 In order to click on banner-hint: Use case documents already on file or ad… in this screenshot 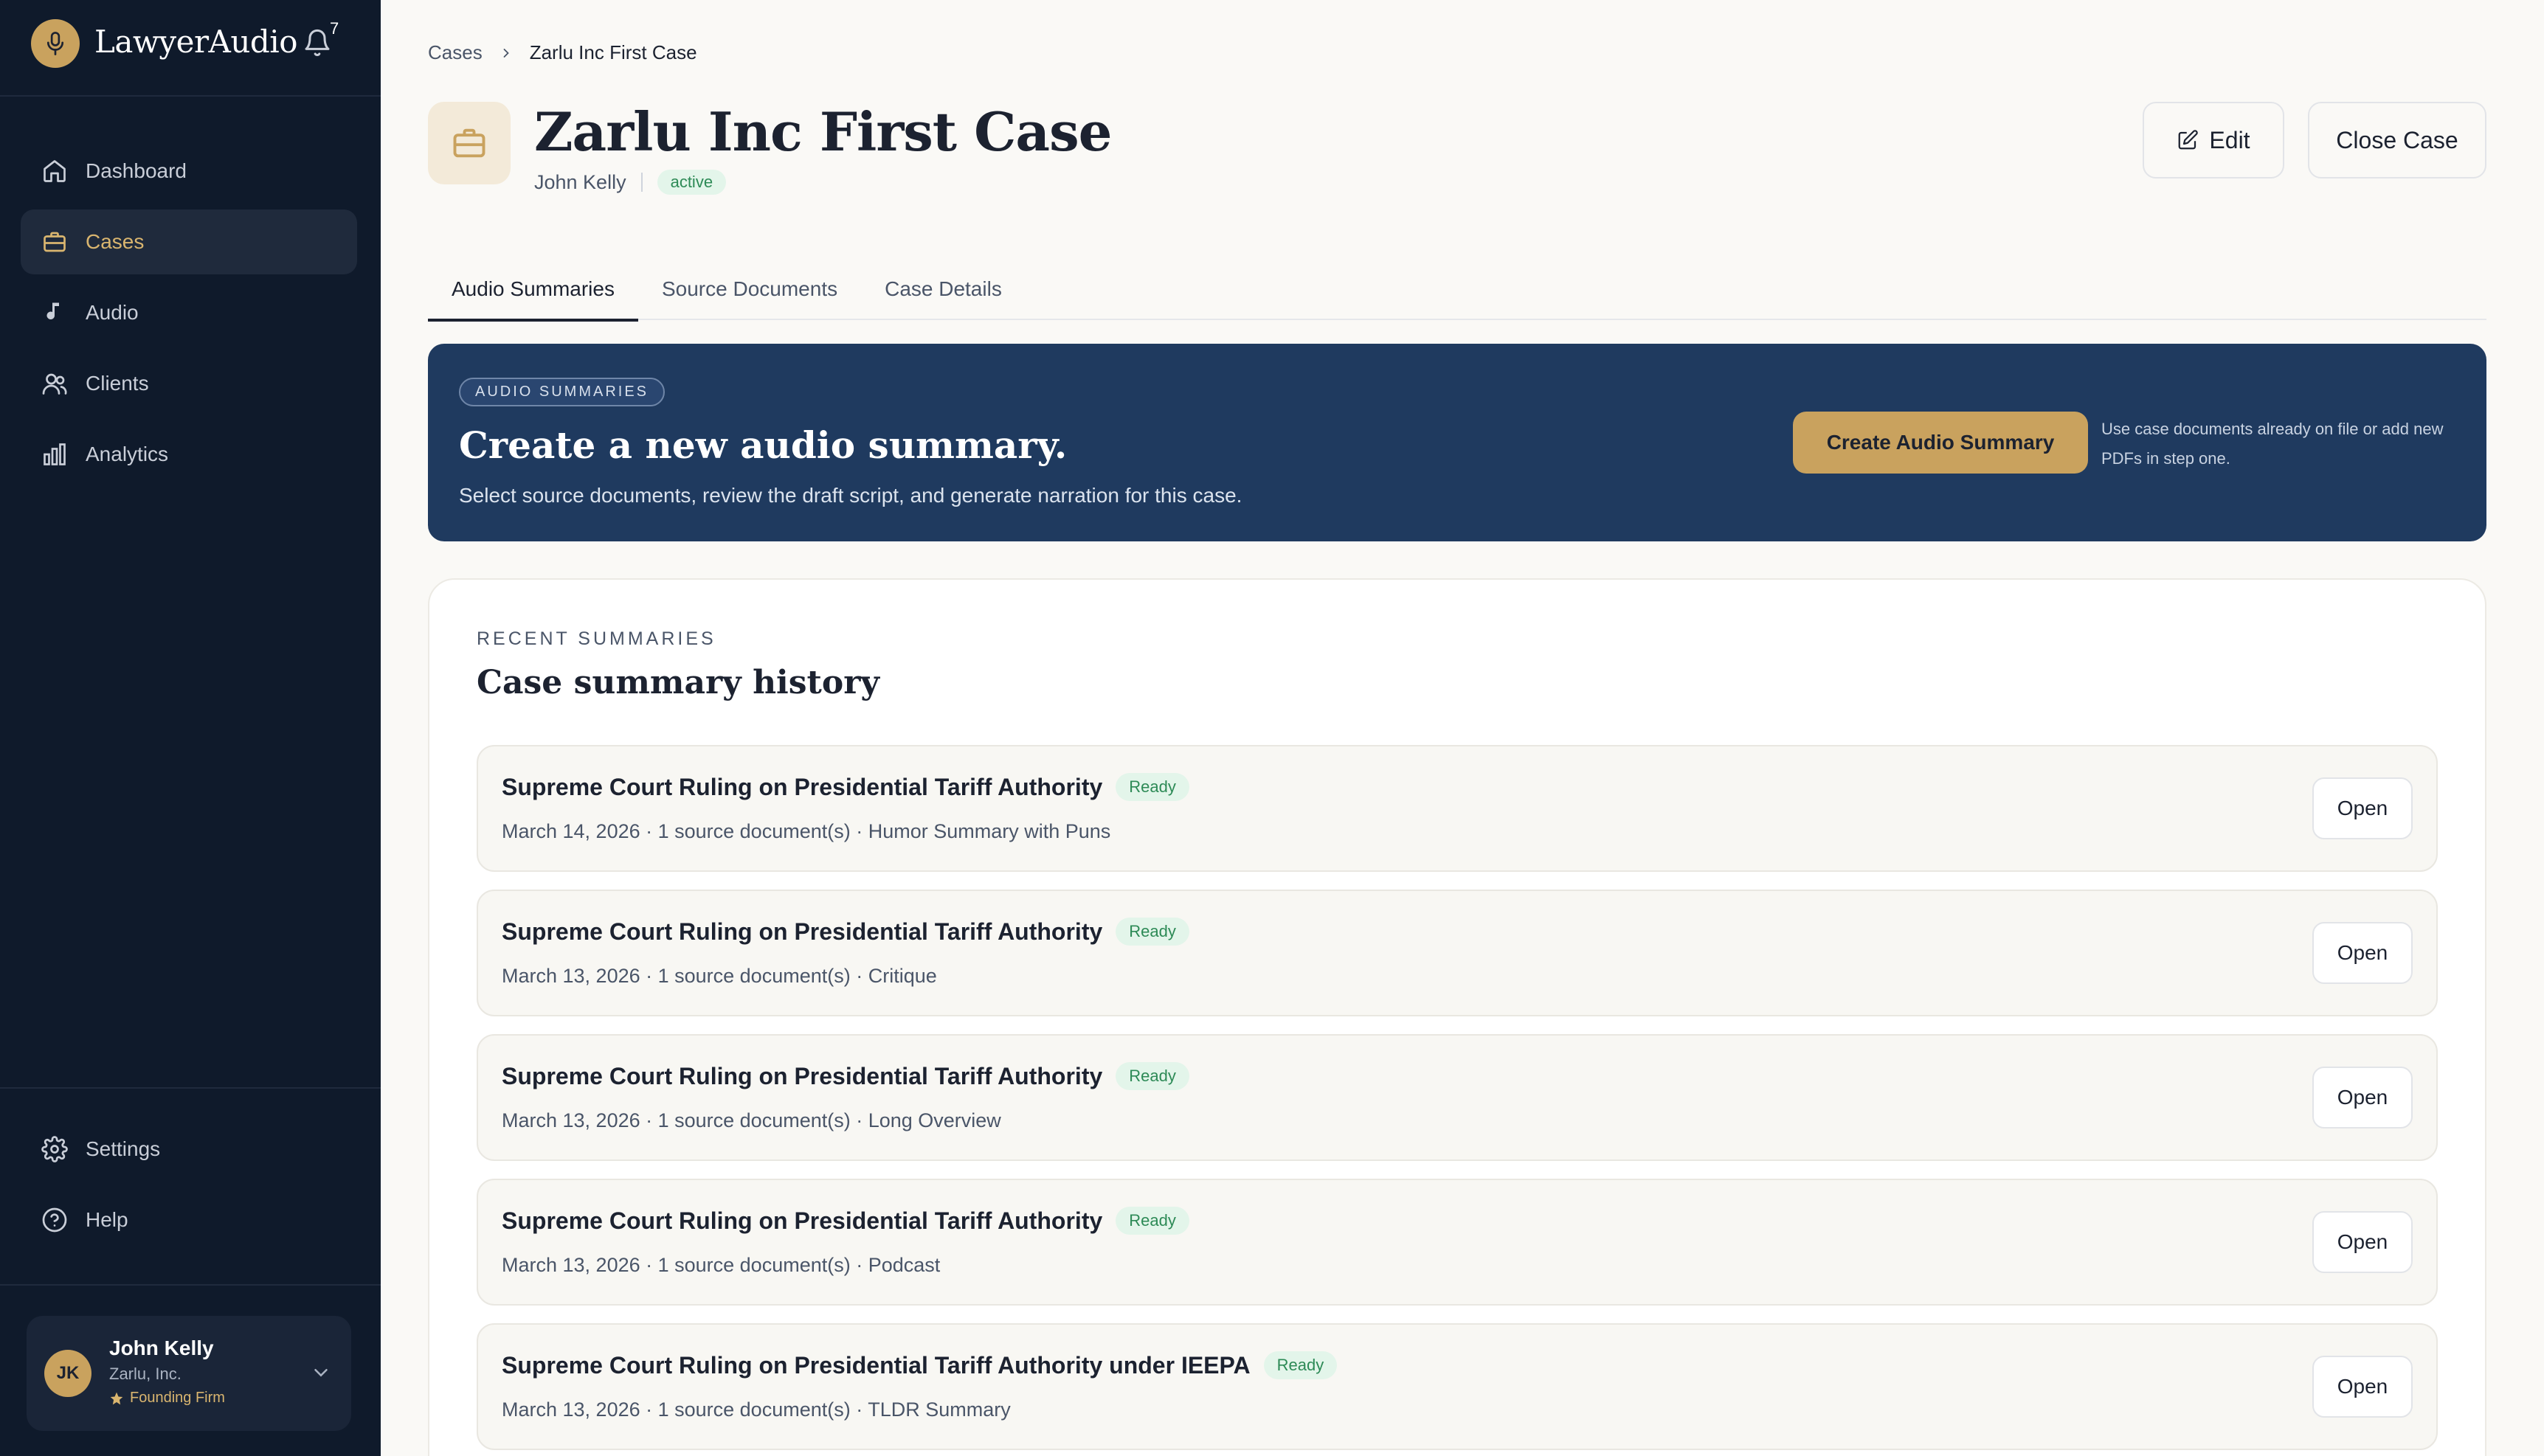, I will do `click(2272, 444)`.